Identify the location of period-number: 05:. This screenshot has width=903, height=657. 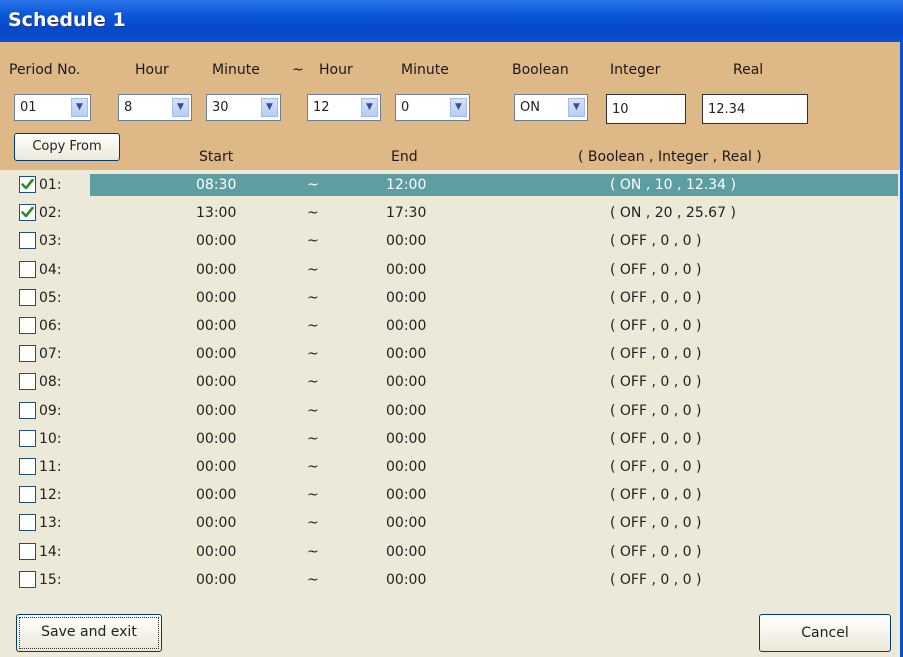
(50, 297).